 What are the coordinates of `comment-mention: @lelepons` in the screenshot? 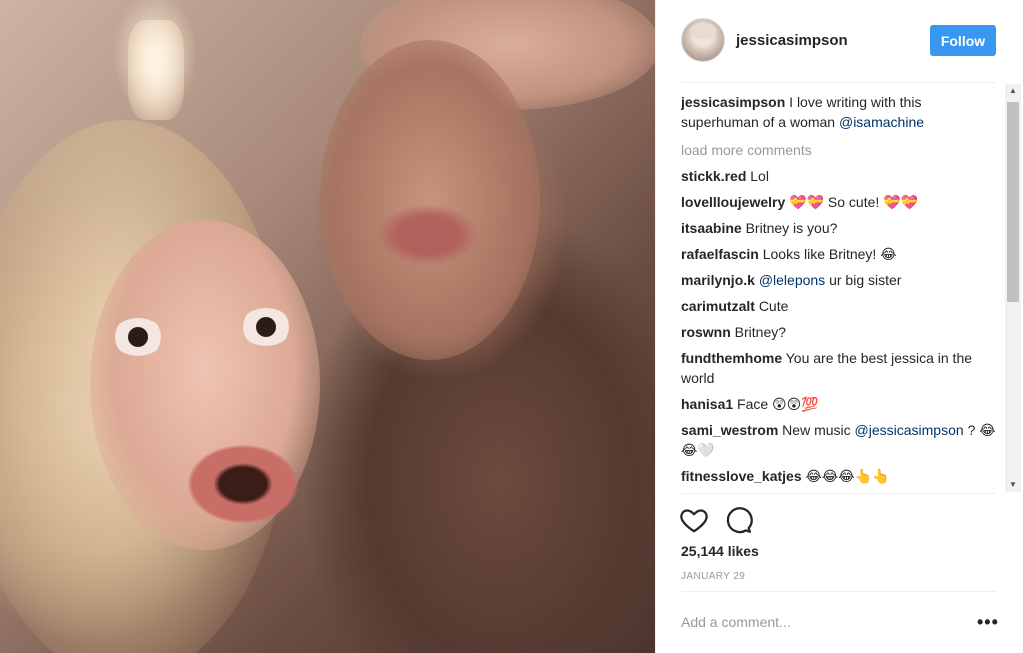 It's located at (792, 280).